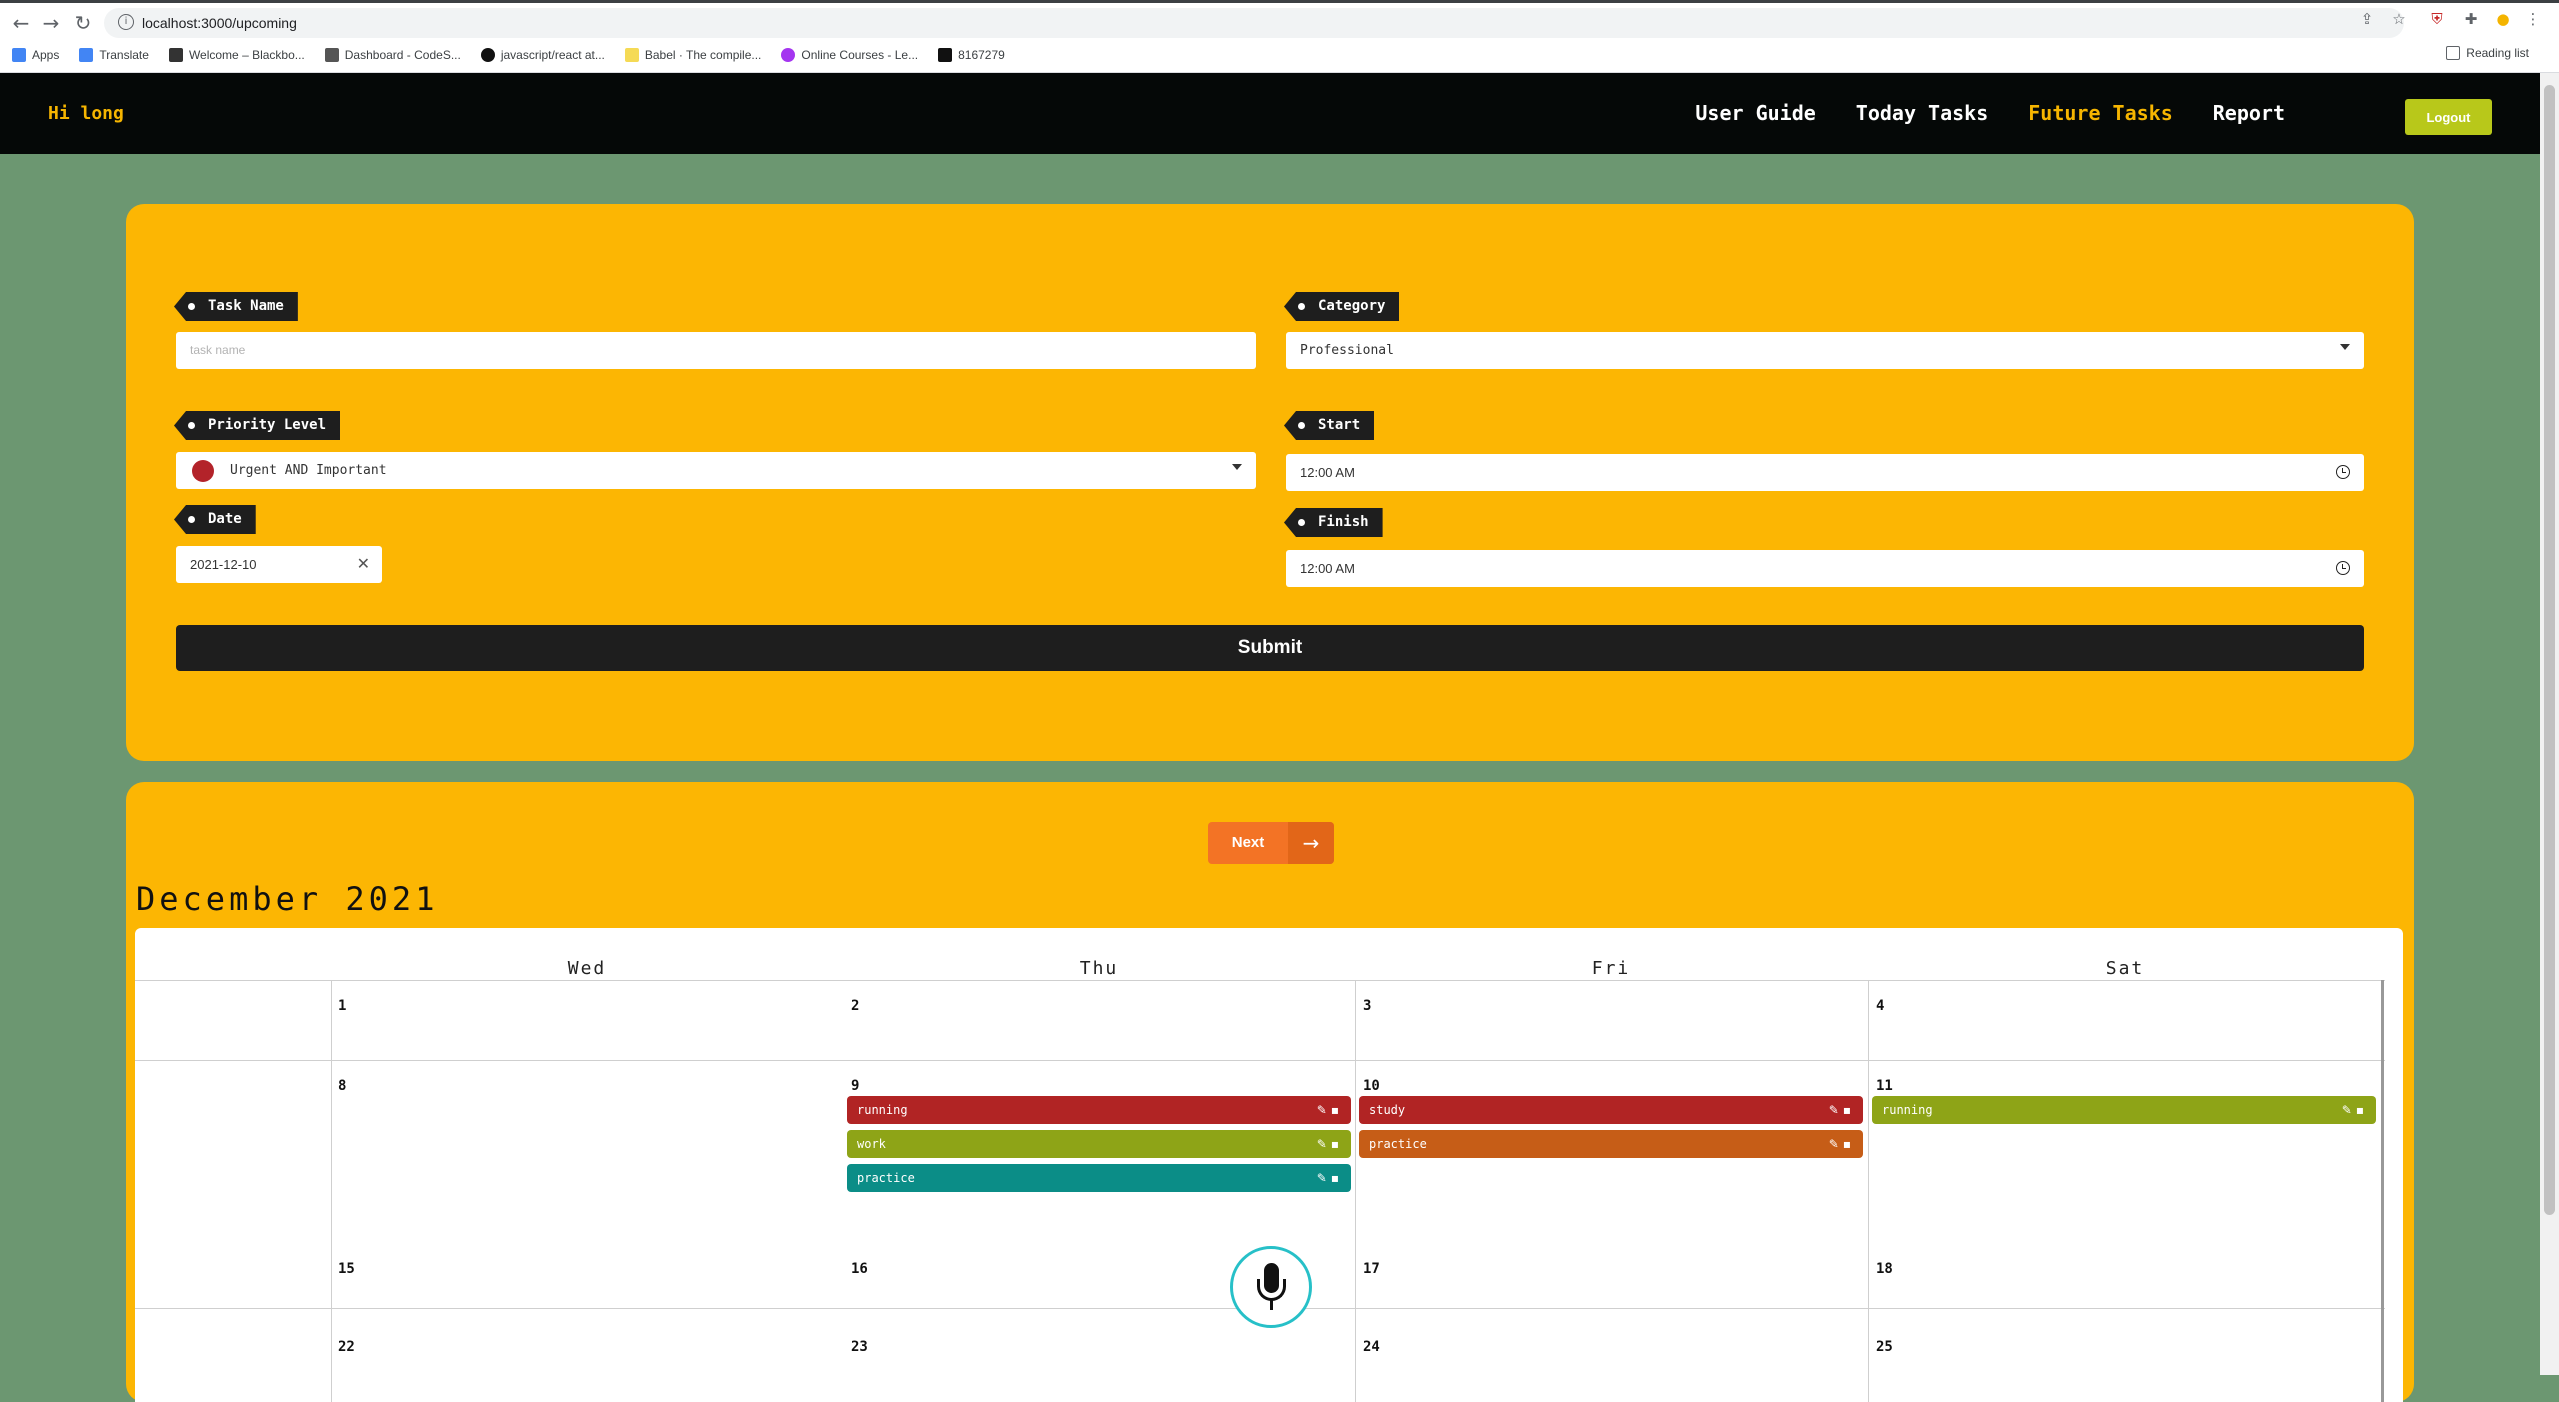 This screenshot has width=2559, height=1402. What do you see at coordinates (1884, 1086) in the screenshot?
I see `day-number: 11` at bounding box center [1884, 1086].